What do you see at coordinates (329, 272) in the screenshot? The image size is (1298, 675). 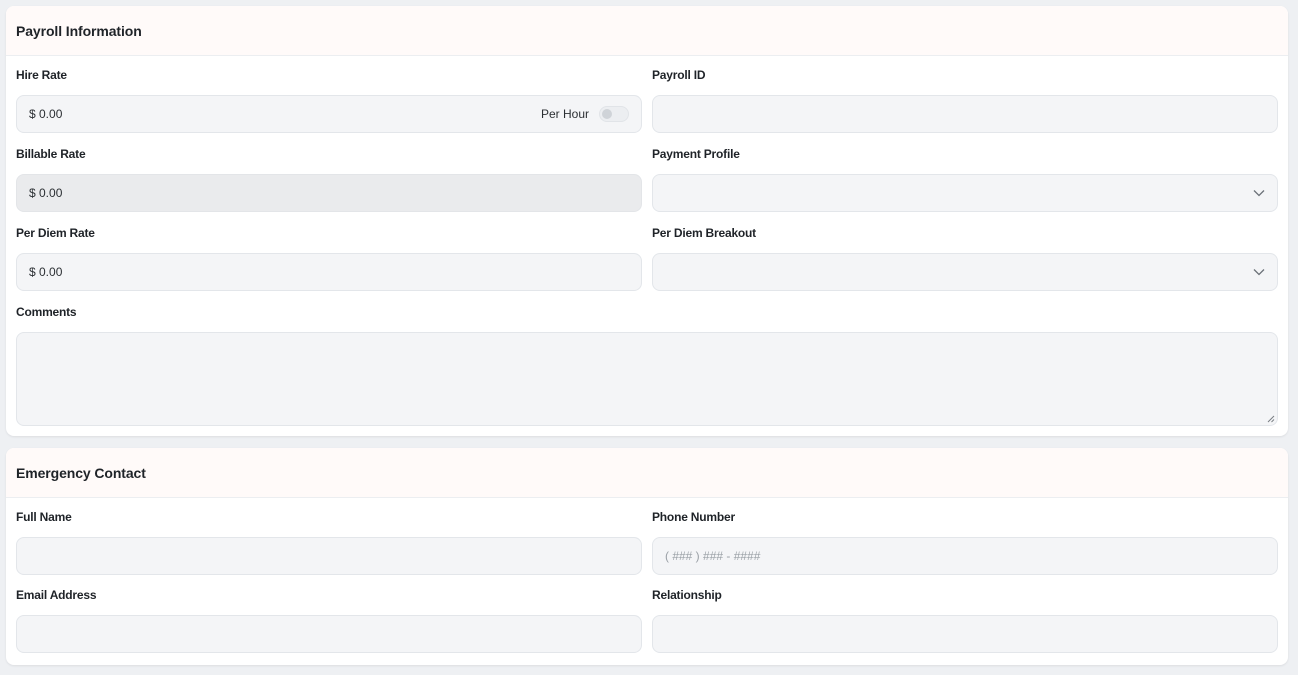 I see `per-diem-rate-input: $ 0.00` at bounding box center [329, 272].